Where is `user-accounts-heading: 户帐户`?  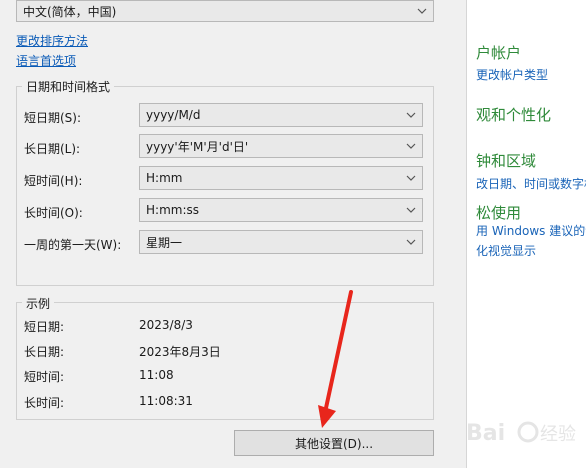 user-accounts-heading: 户帐户 is located at coordinates (498, 52).